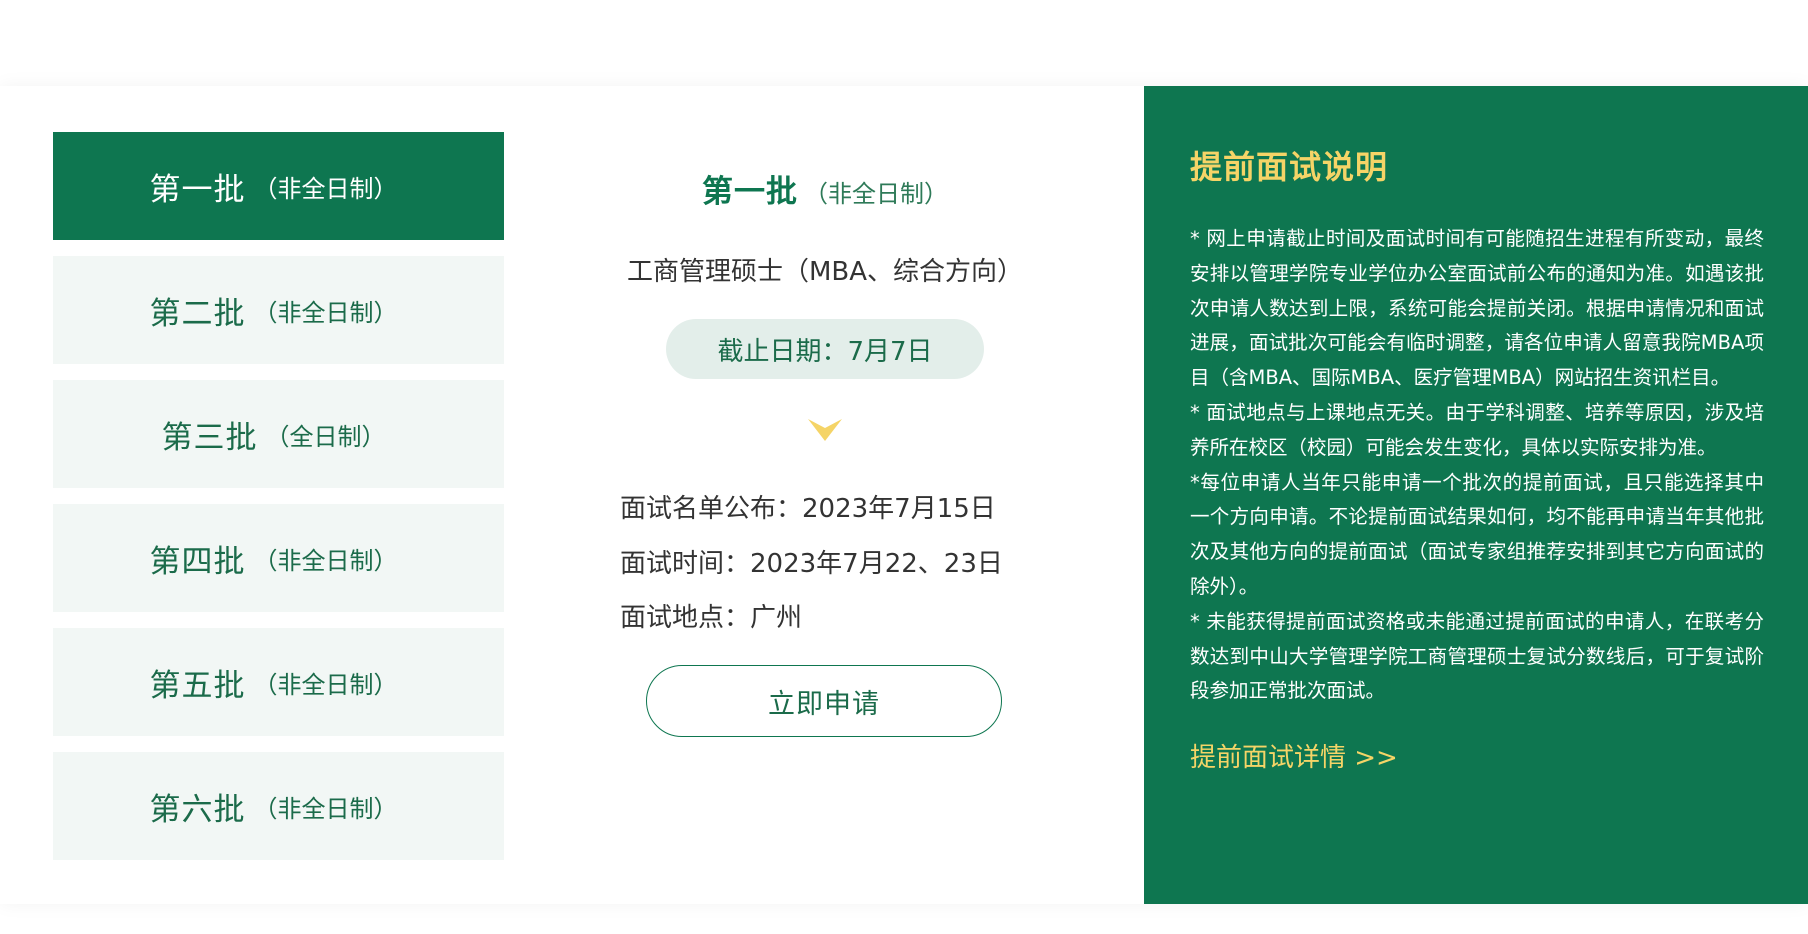 This screenshot has height=934, width=1808. Describe the element at coordinates (197, 561) in the screenshot. I see `batch-tab-name: 第四批` at that location.